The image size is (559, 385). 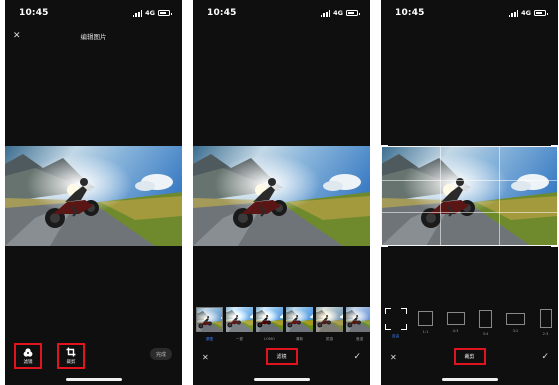 I want to click on filter-icon, so click(x=28, y=352).